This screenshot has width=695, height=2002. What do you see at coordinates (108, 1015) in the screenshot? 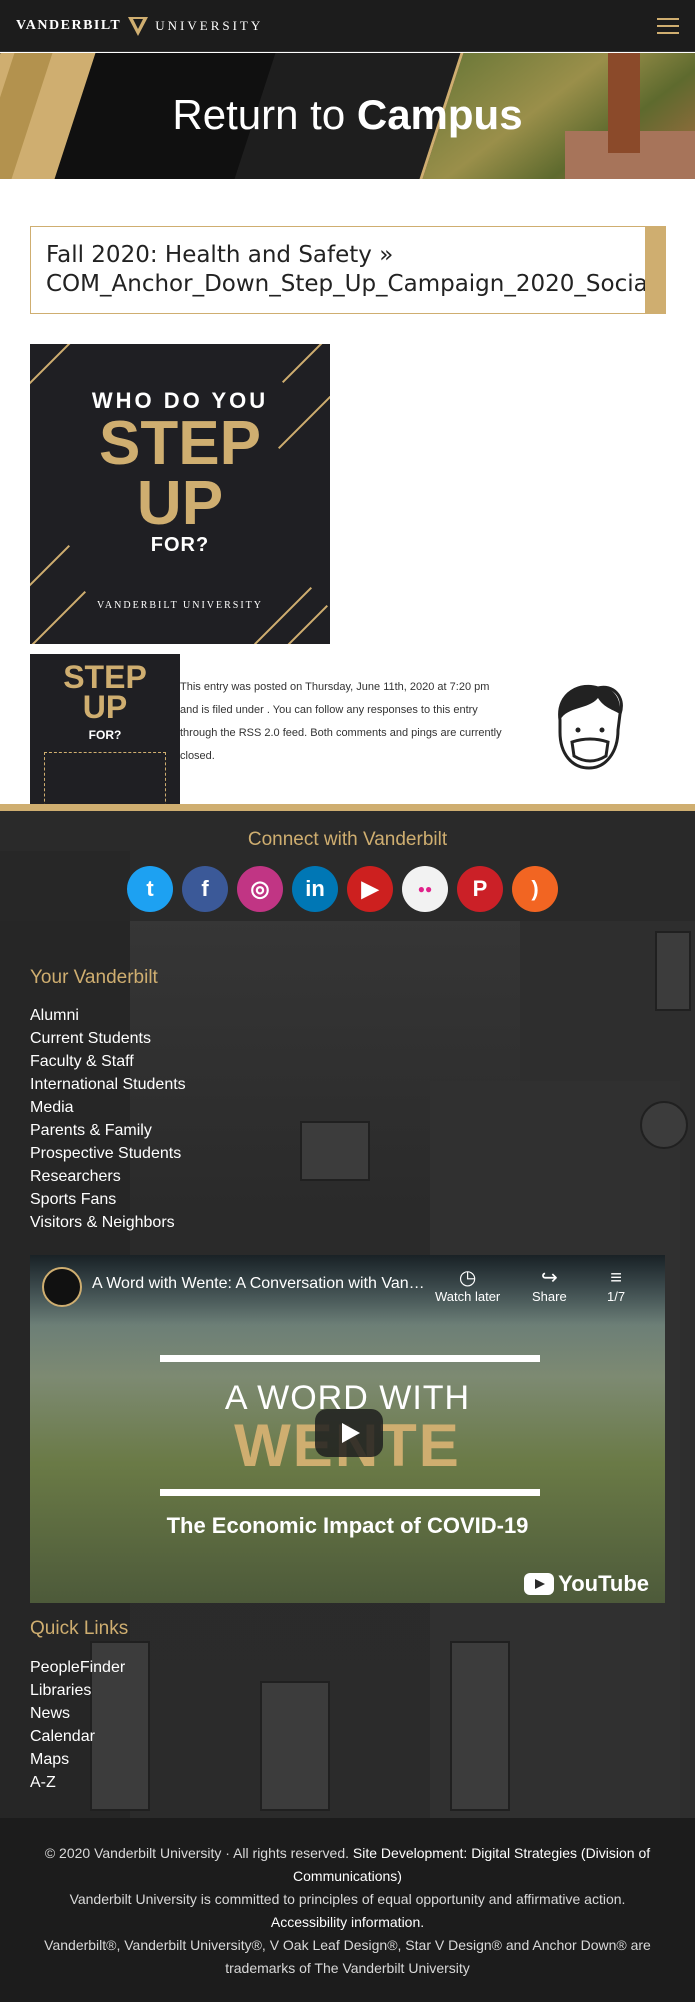
I see `footer-link: Alumni` at bounding box center [108, 1015].